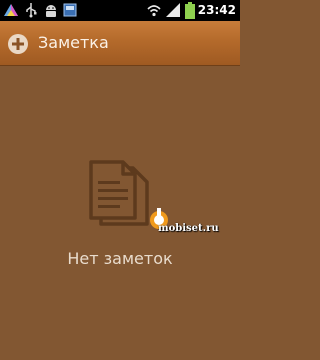 The image size is (320, 360). What do you see at coordinates (31, 10) in the screenshot?
I see `usb-icon` at bounding box center [31, 10].